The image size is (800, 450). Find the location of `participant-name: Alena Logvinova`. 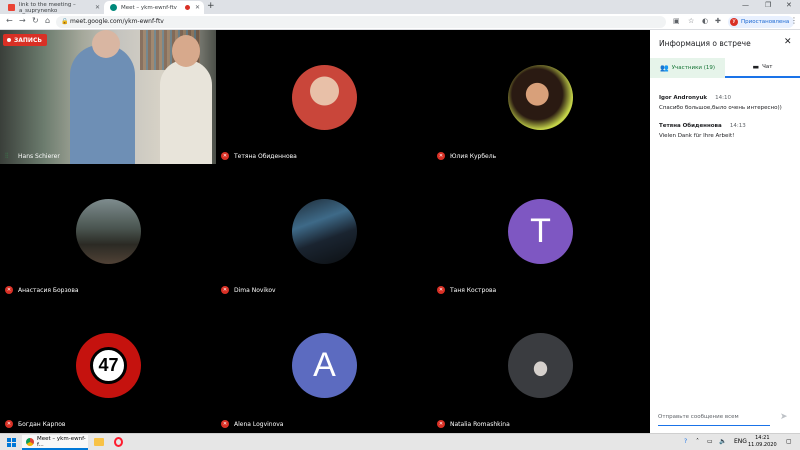

participant-name: Alena Logvinova is located at coordinates (259, 424).